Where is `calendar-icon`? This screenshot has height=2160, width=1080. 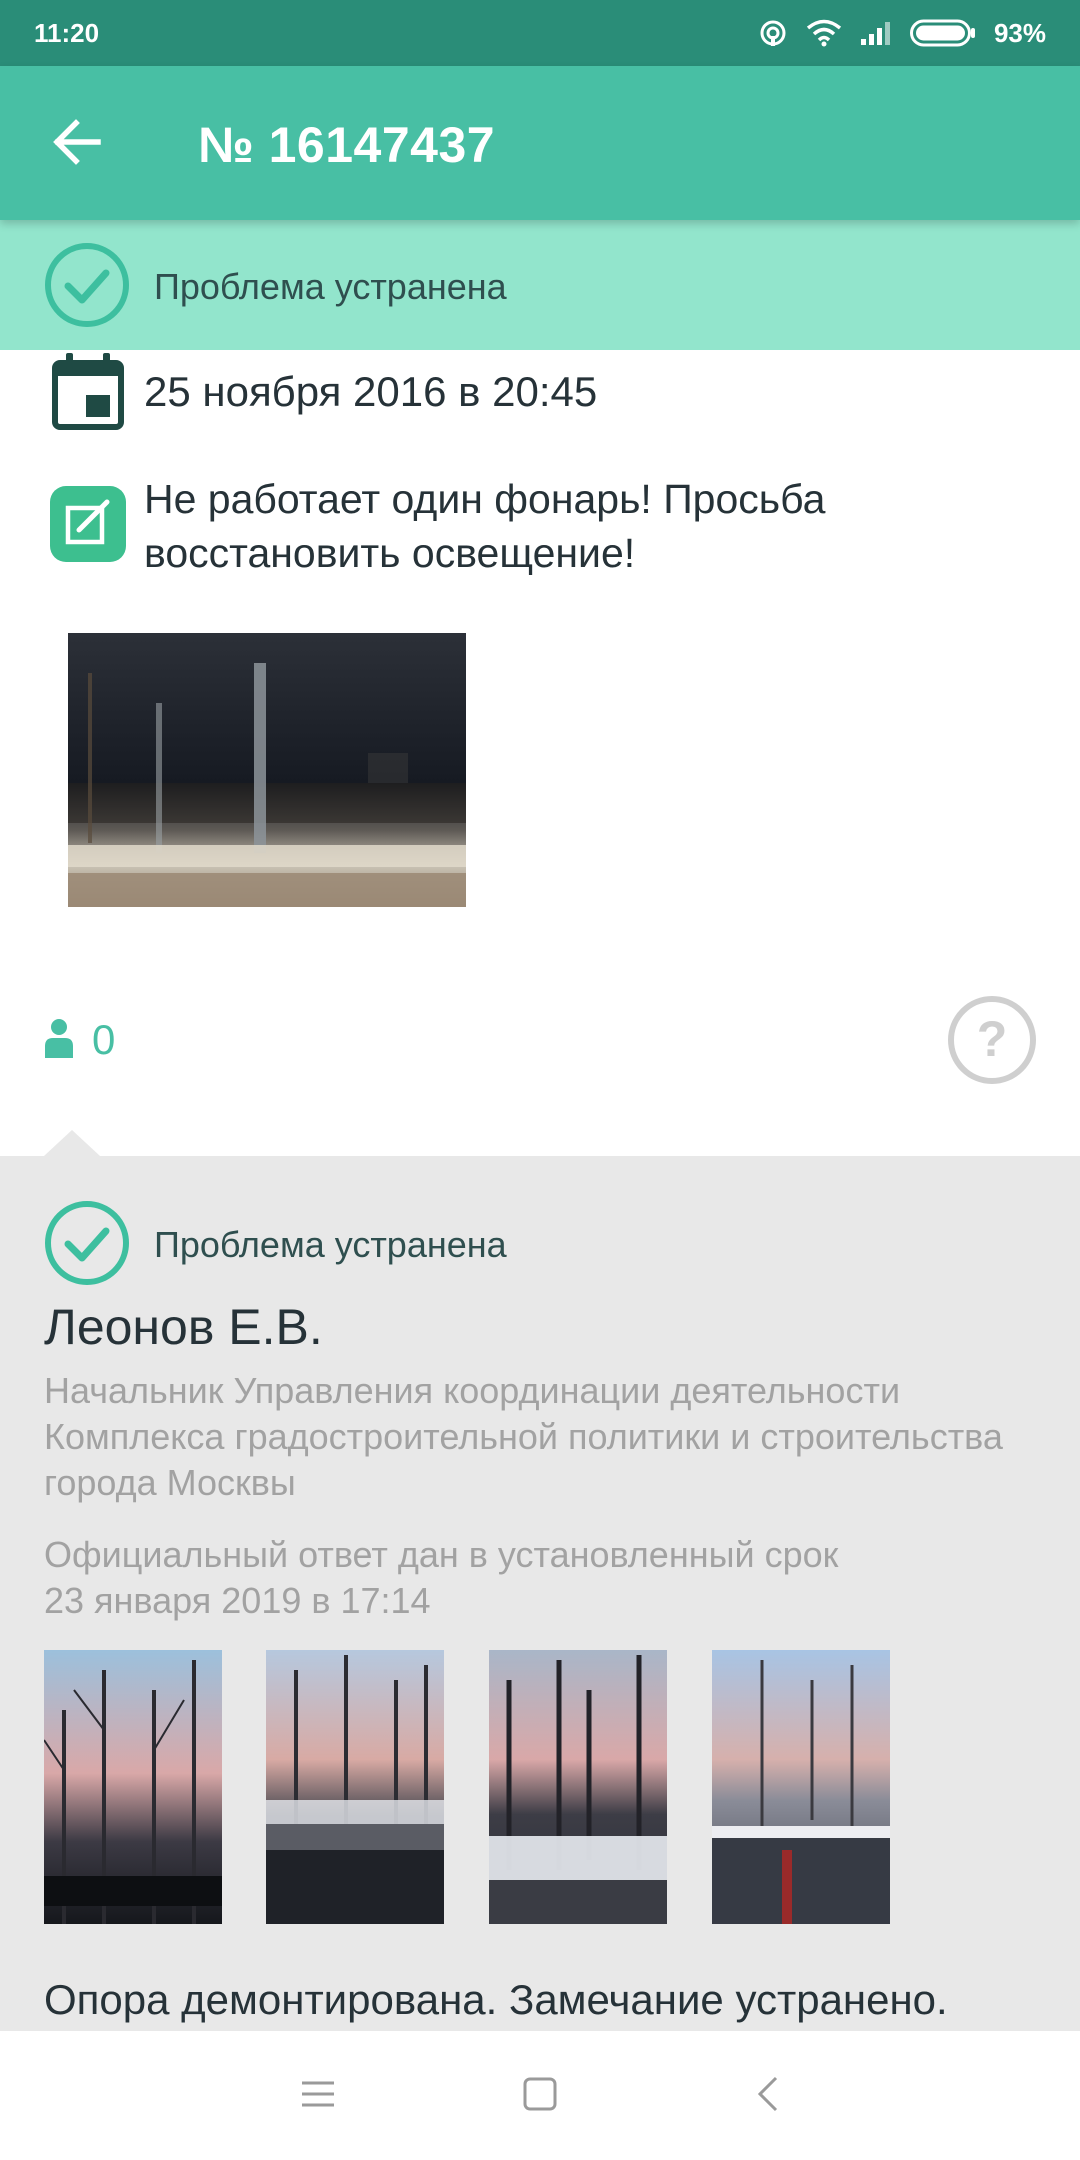 calendar-icon is located at coordinates (88, 391).